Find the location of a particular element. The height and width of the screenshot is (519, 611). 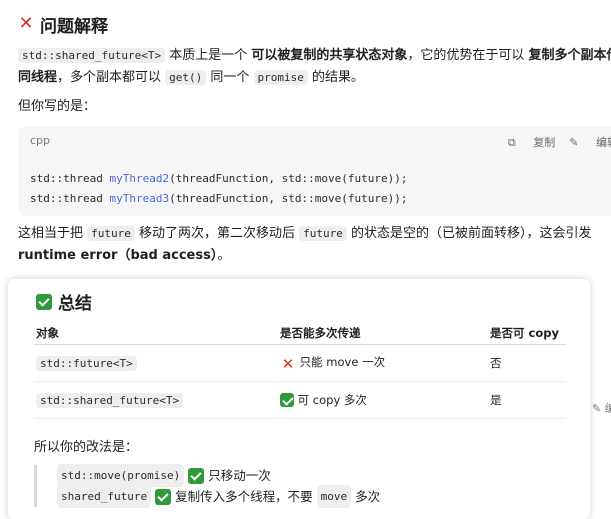

inline-code: get() is located at coordinates (186, 77).